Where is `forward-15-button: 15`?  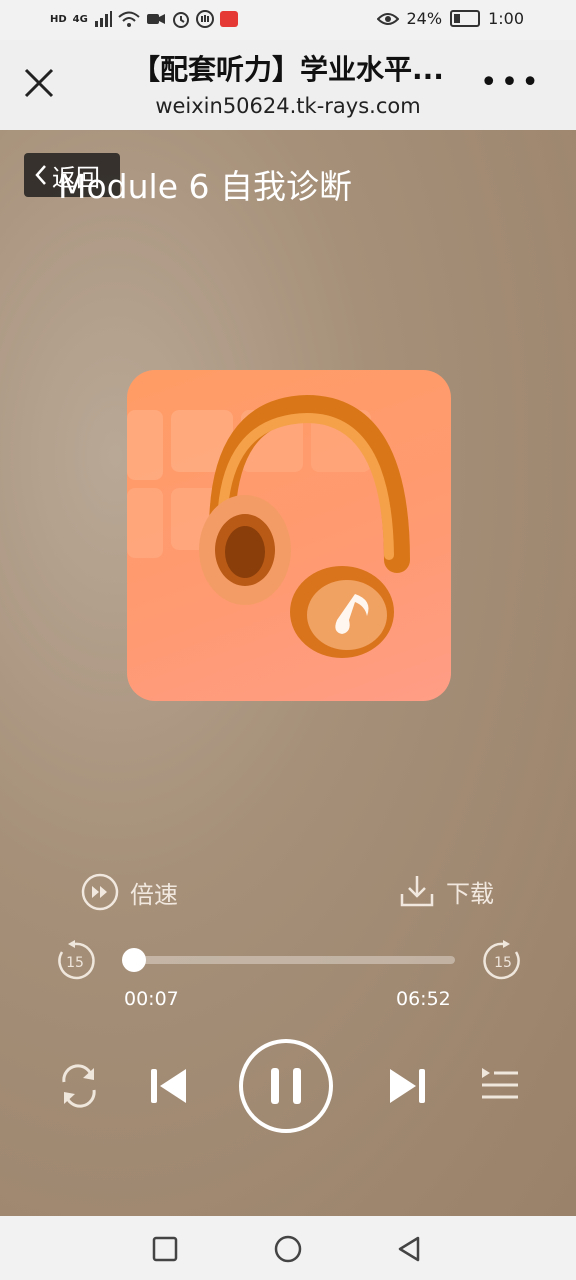 forward-15-button: 15 is located at coordinates (503, 963).